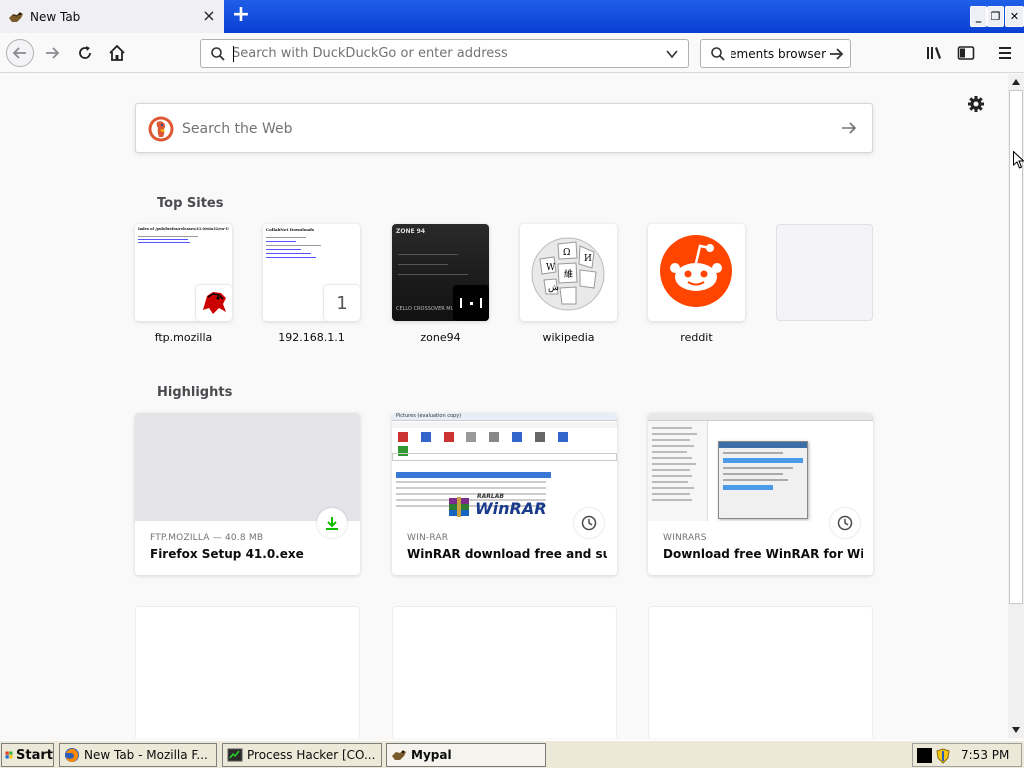 Image resolution: width=1024 pixels, height=768 pixels. I want to click on title-bar: New Tab × + _ ❐ ✕, so click(512, 16).